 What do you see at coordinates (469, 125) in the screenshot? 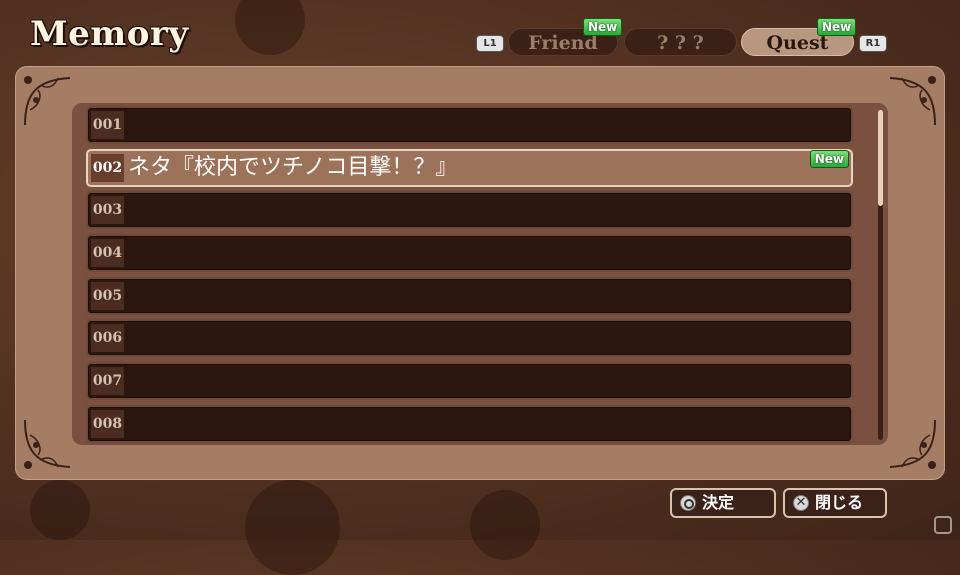
I see `list-item: 001` at bounding box center [469, 125].